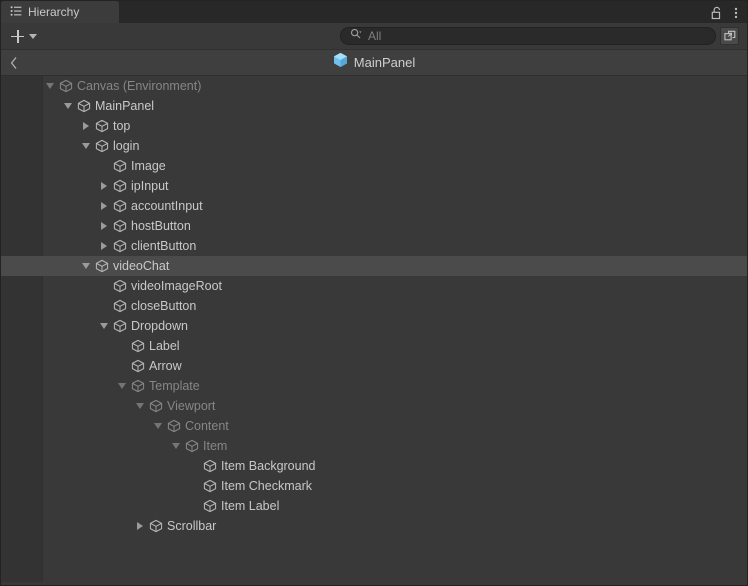 The height and width of the screenshot is (586, 748). Describe the element at coordinates (374, 326) in the screenshot. I see `tree-row: Dropdown` at that location.